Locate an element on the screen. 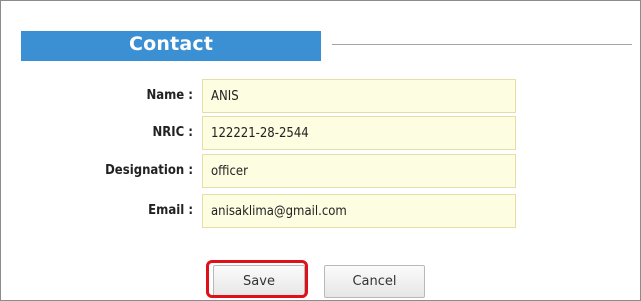 This screenshot has width=641, height=301. name-field is located at coordinates (359, 96).